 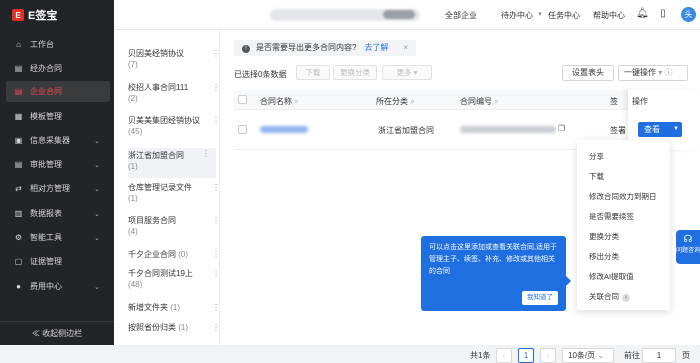 What do you see at coordinates (614, 101) in the screenshot?
I see `column-status: 签` at bounding box center [614, 101].